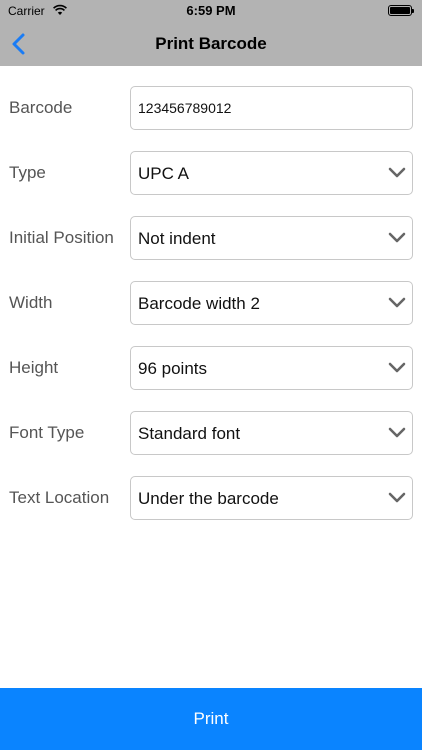 The image size is (422, 750). What do you see at coordinates (271, 238) in the screenshot?
I see `initial-position-select: Not indent` at bounding box center [271, 238].